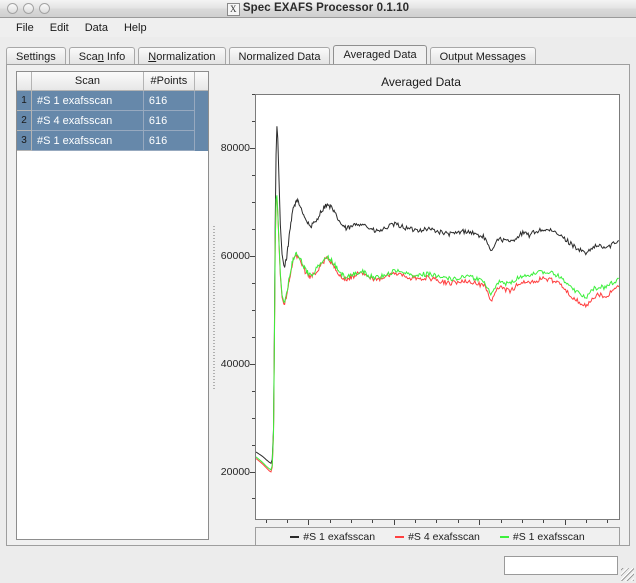 This screenshot has width=636, height=583. I want to click on tab-normalization: Normalization, so click(182, 56).